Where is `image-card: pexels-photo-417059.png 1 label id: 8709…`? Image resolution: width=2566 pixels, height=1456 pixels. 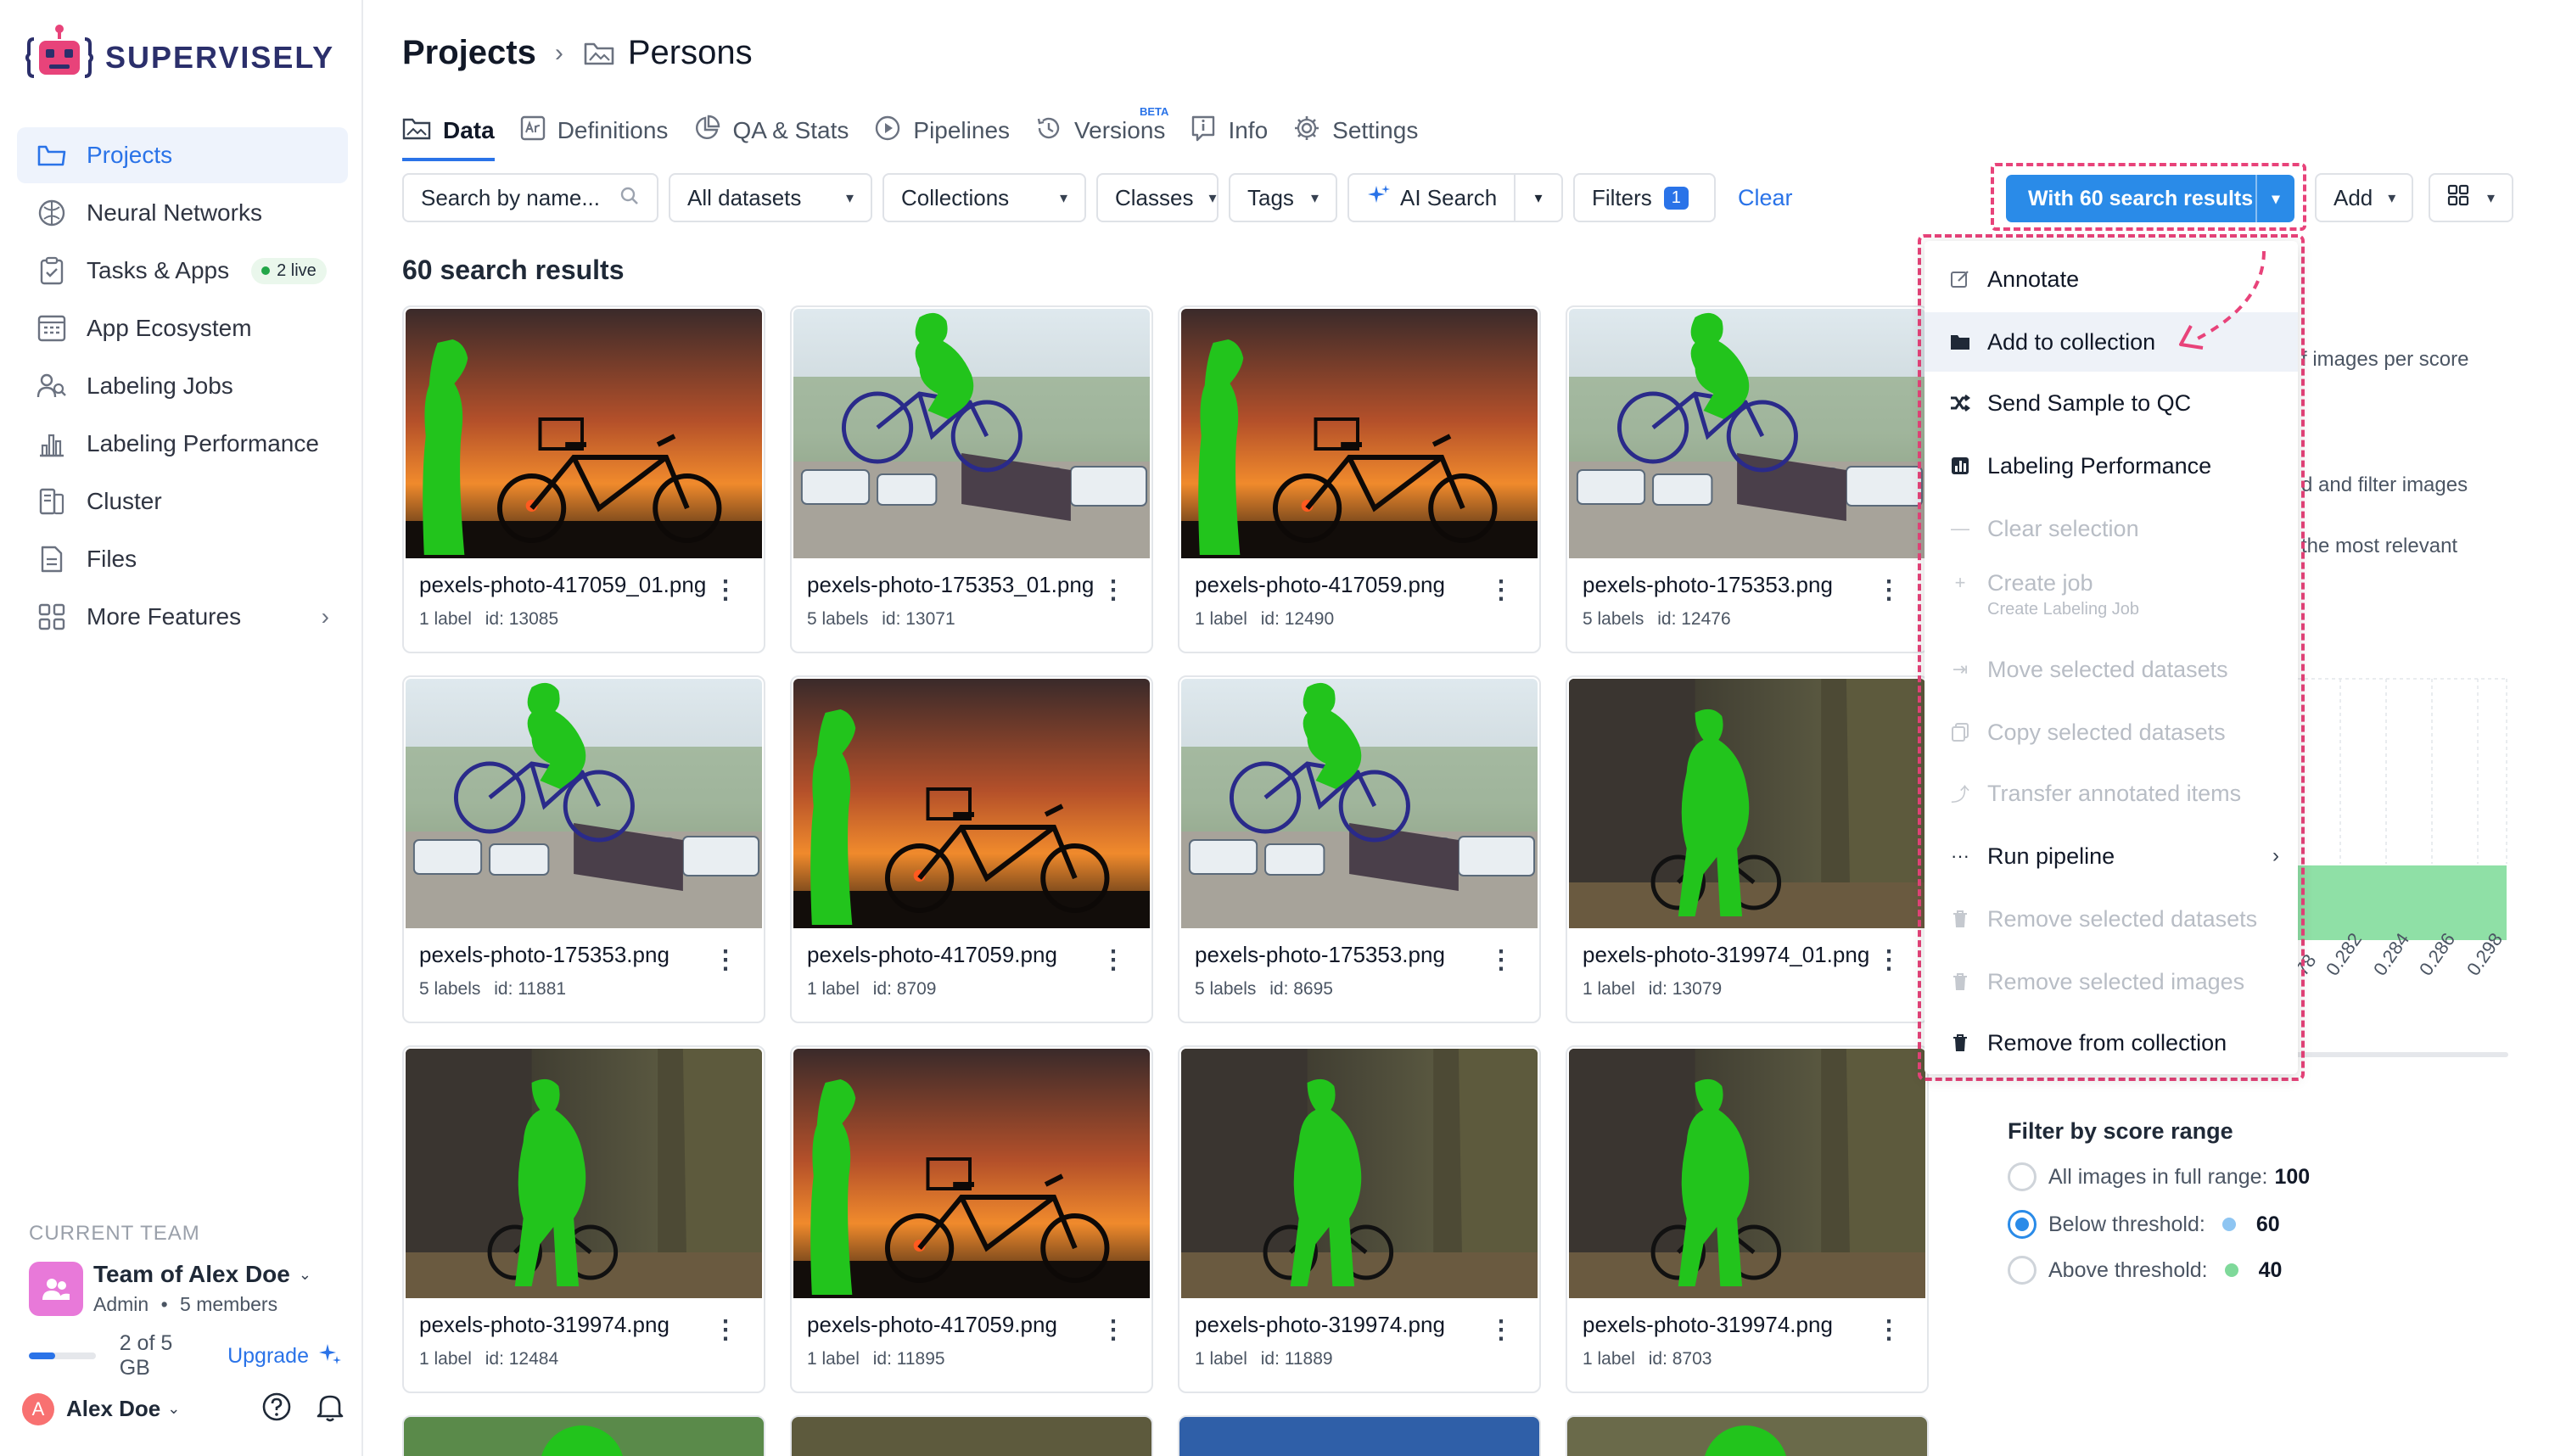
image-card: pexels-photo-417059.png 1 label id: 8709… is located at coordinates (971, 849).